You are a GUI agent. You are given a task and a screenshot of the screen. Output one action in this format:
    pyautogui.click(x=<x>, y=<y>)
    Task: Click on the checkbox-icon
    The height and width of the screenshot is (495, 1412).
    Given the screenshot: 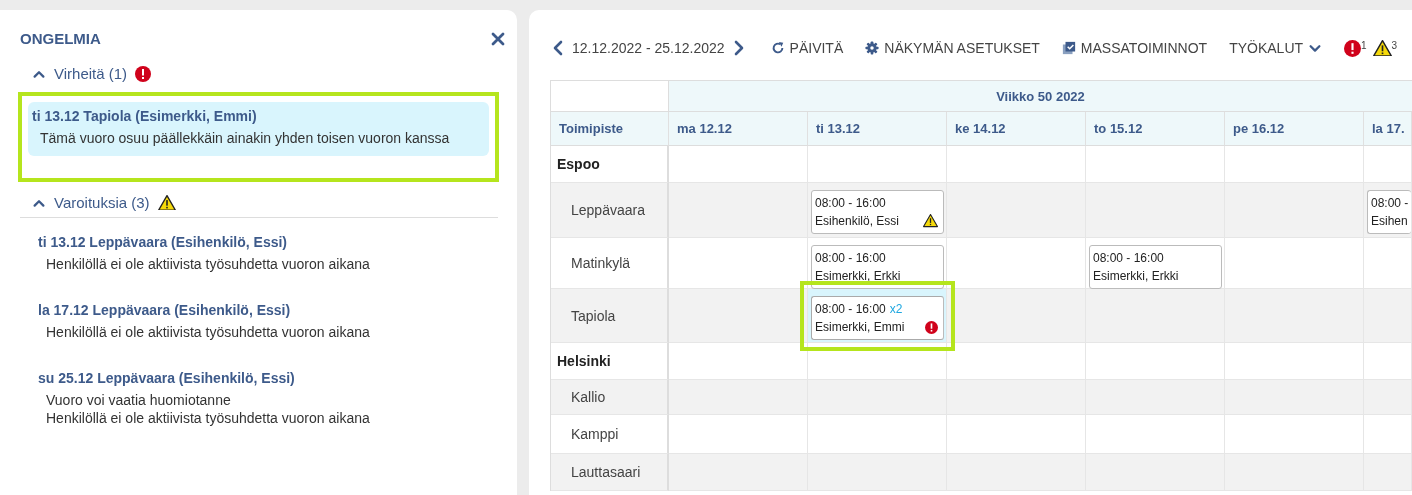 What is the action you would take?
    pyautogui.click(x=1068, y=48)
    